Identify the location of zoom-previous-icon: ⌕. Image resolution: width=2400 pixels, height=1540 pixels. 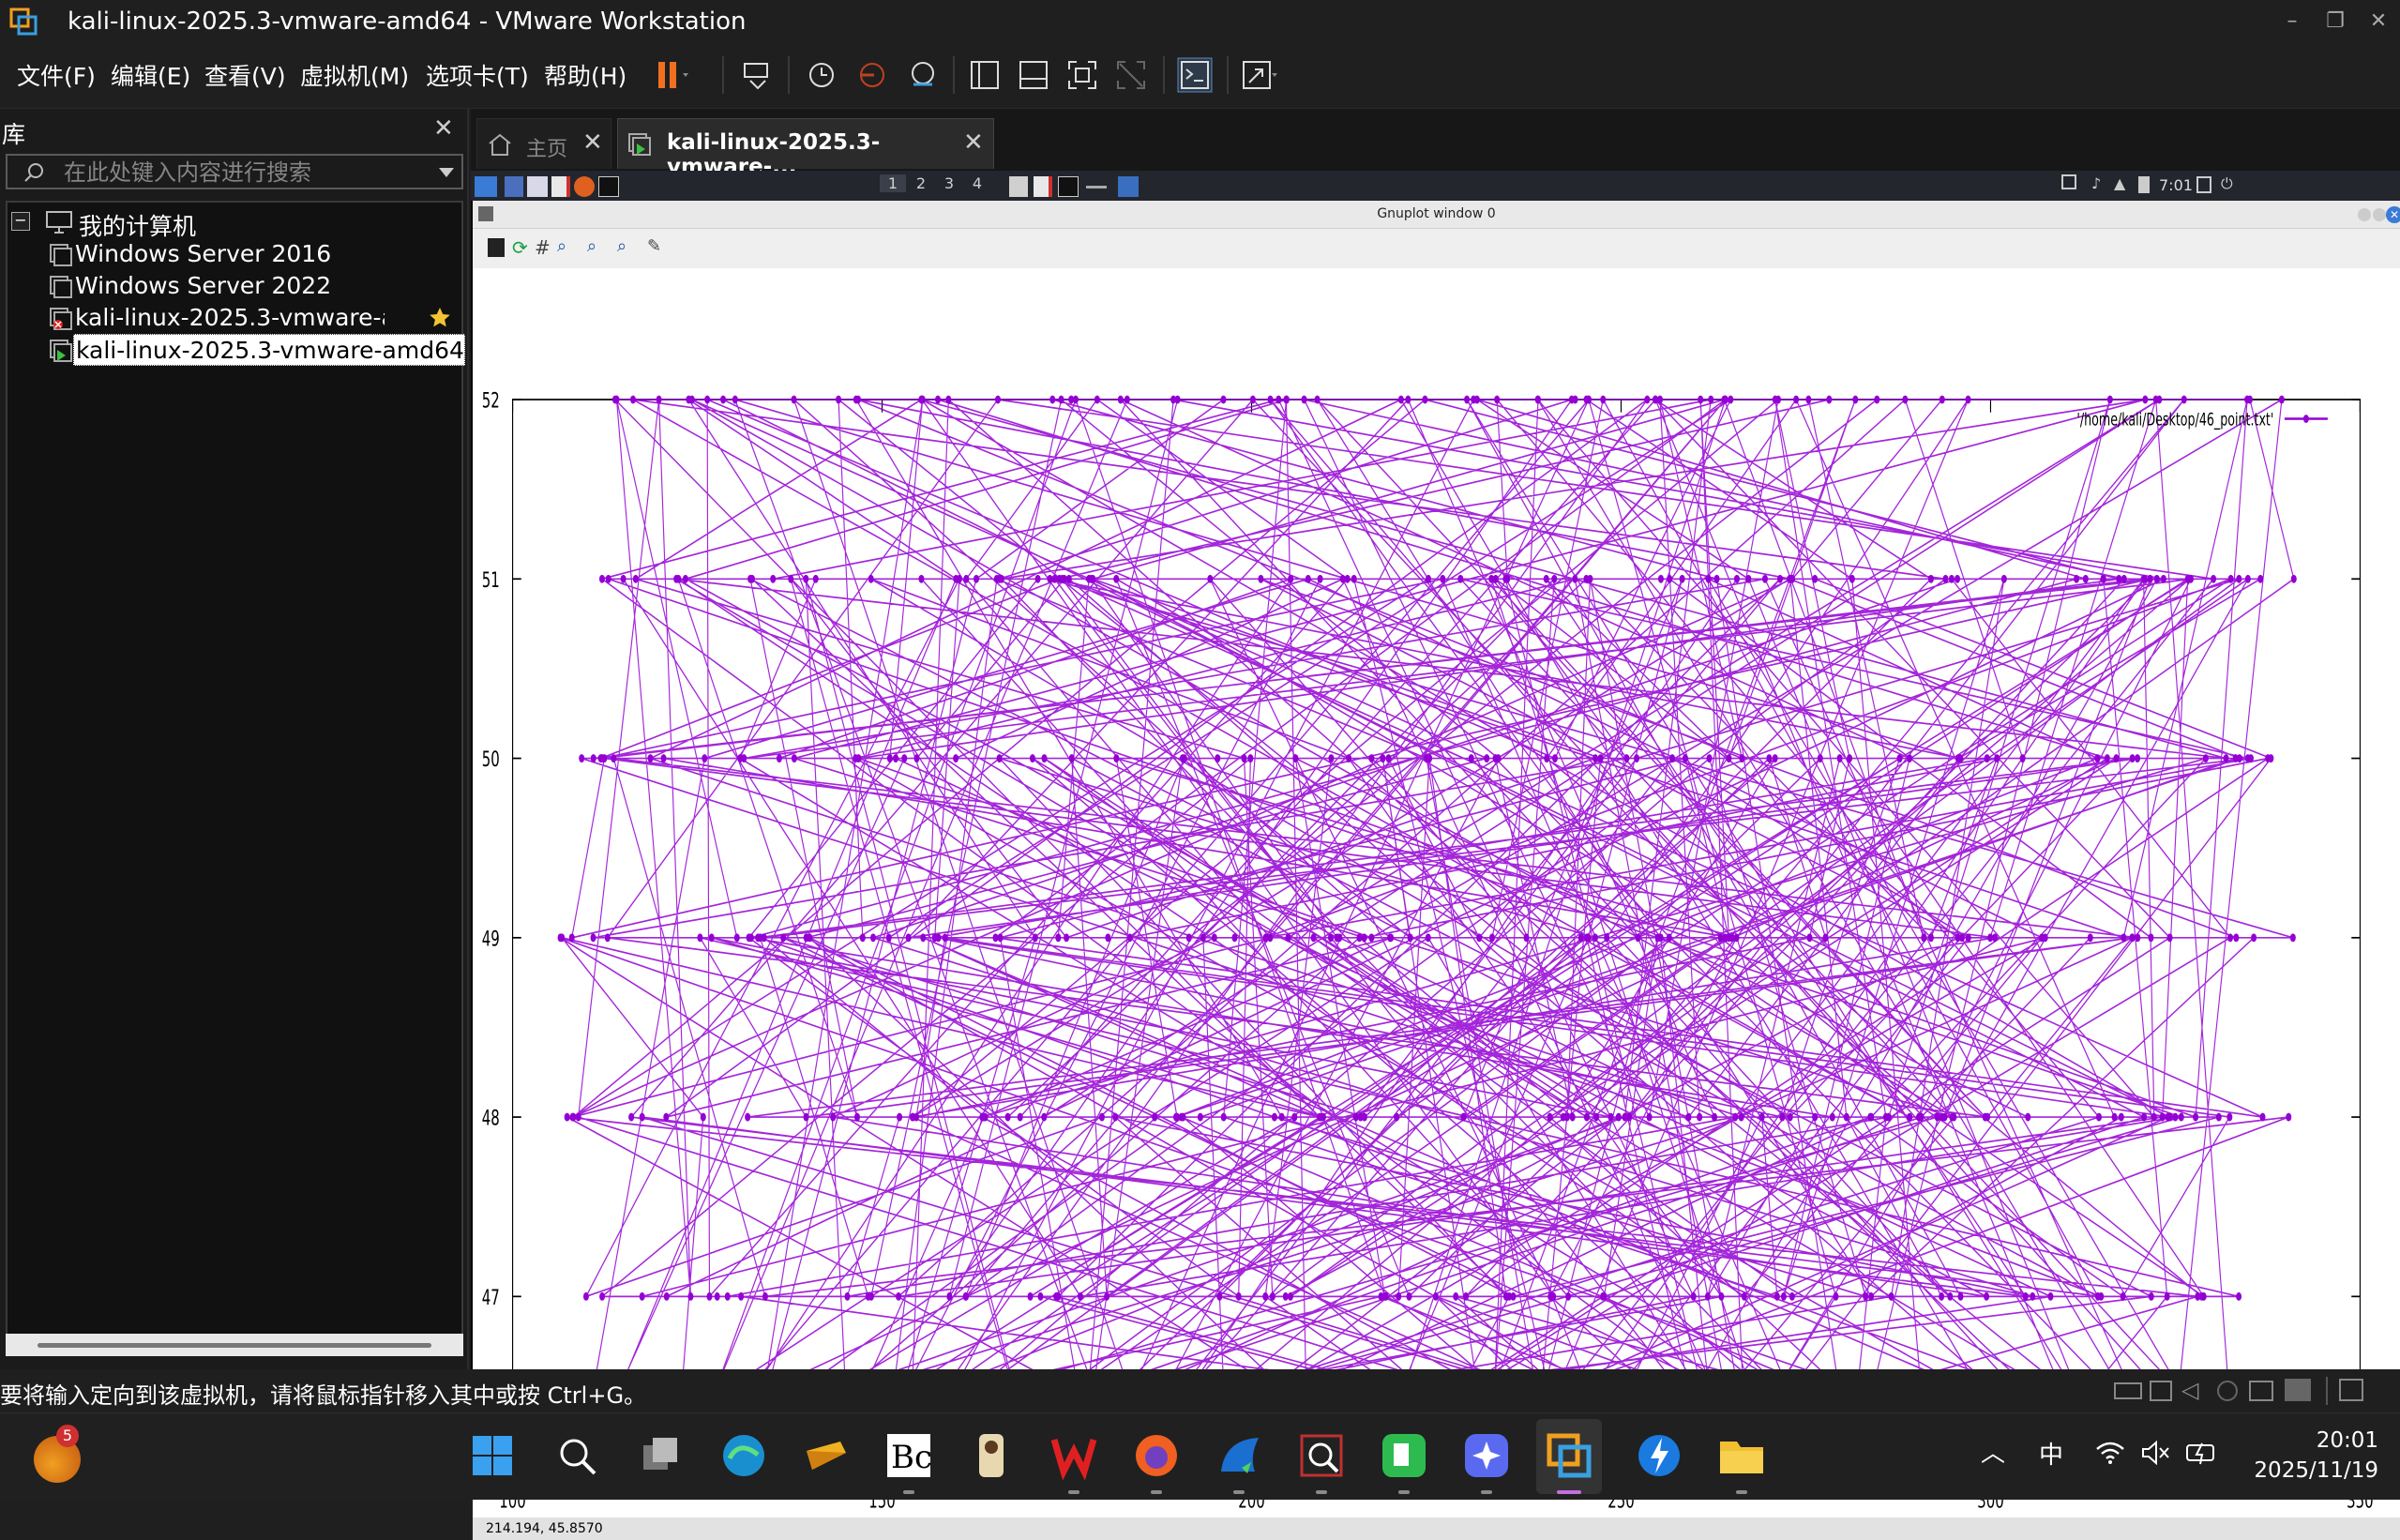
(561, 246).